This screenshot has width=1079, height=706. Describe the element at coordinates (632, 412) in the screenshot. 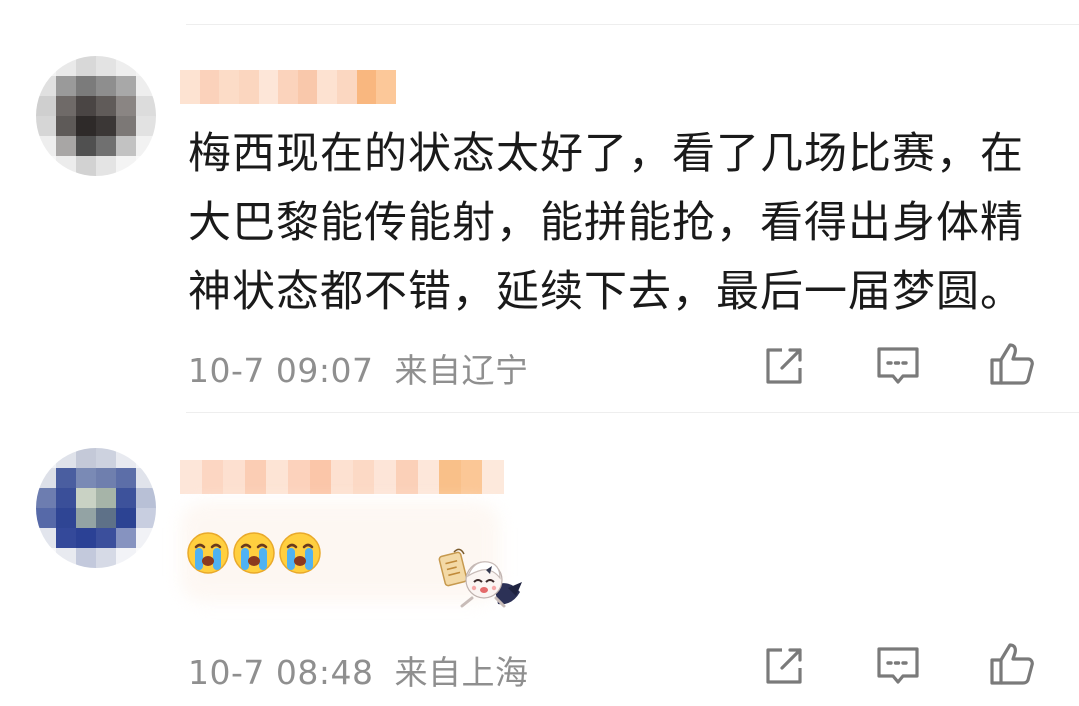

I see `comment-divider` at that location.